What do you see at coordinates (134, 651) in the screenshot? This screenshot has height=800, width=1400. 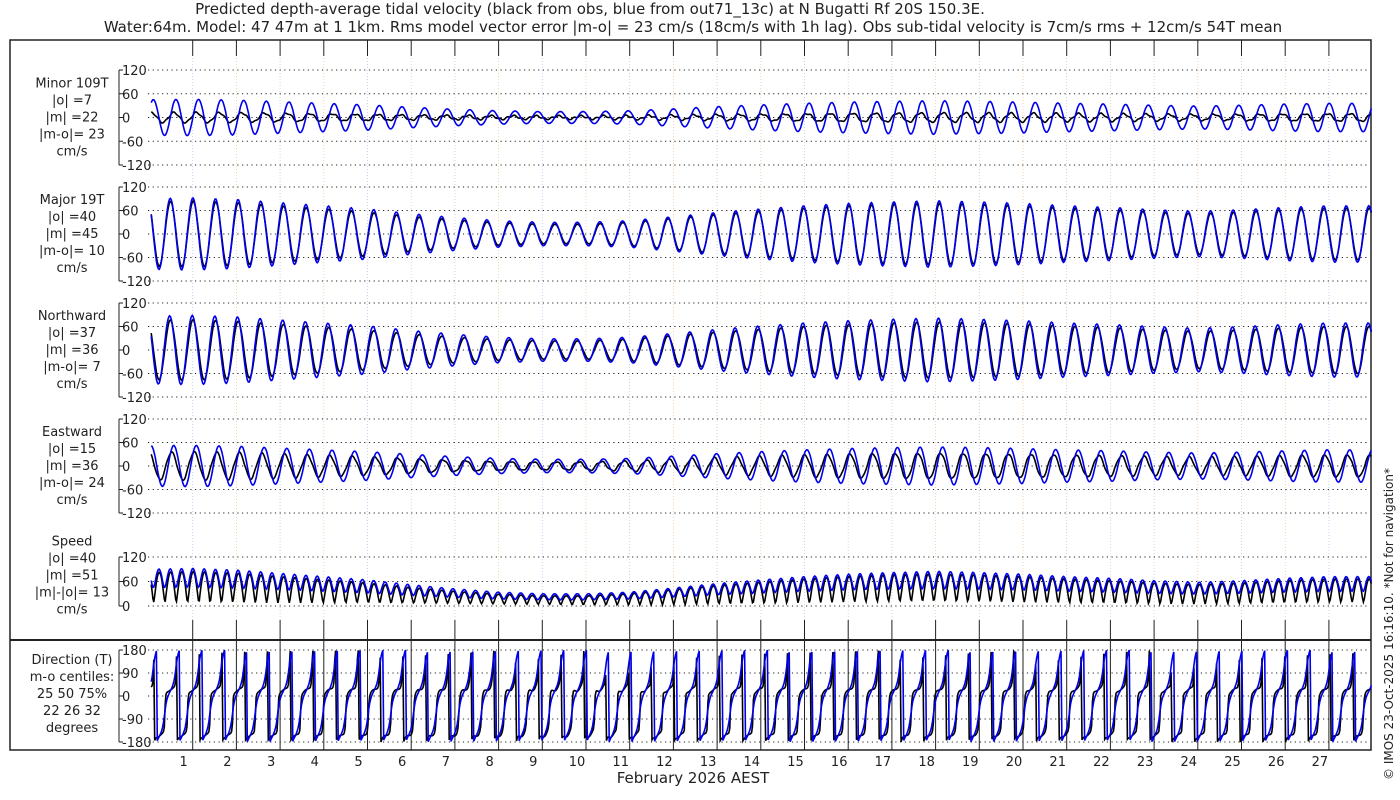 I see `y-tick-label: 180` at bounding box center [134, 651].